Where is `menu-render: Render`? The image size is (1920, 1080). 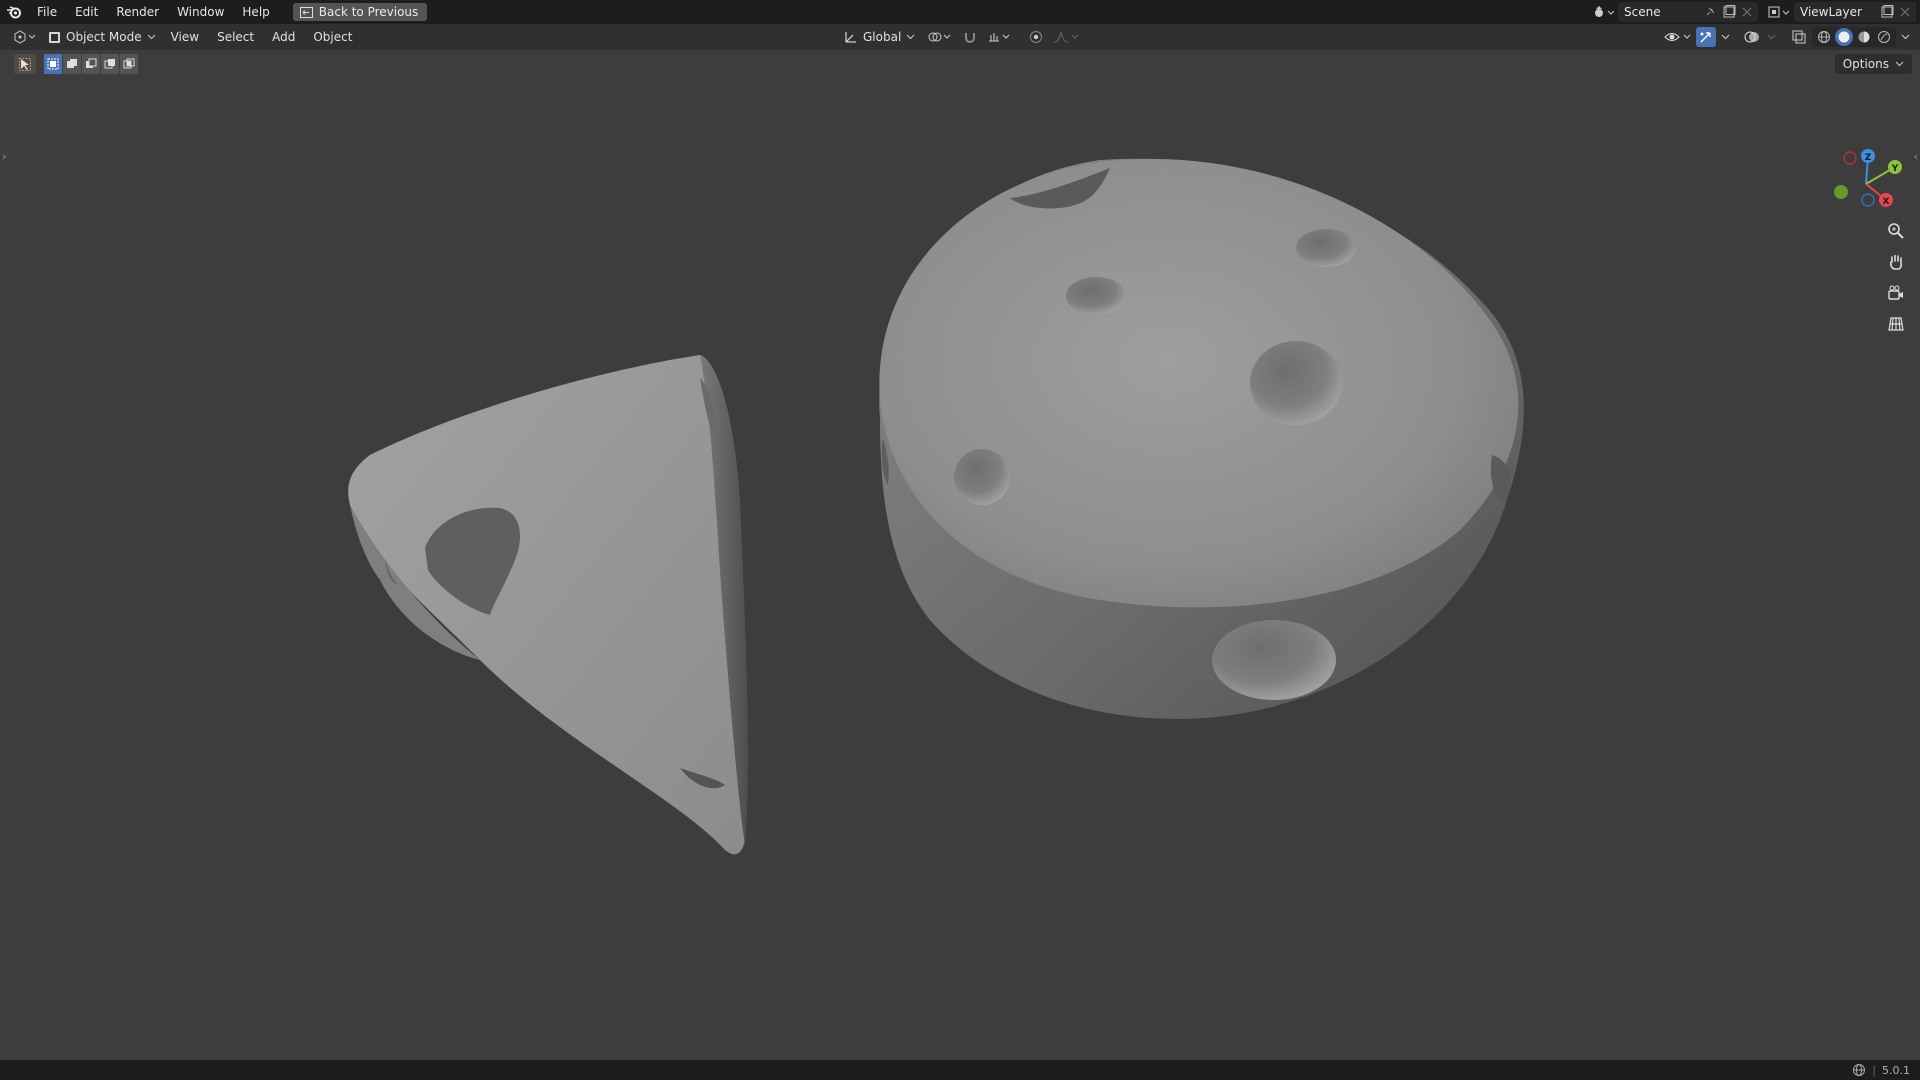 menu-render: Render is located at coordinates (137, 12).